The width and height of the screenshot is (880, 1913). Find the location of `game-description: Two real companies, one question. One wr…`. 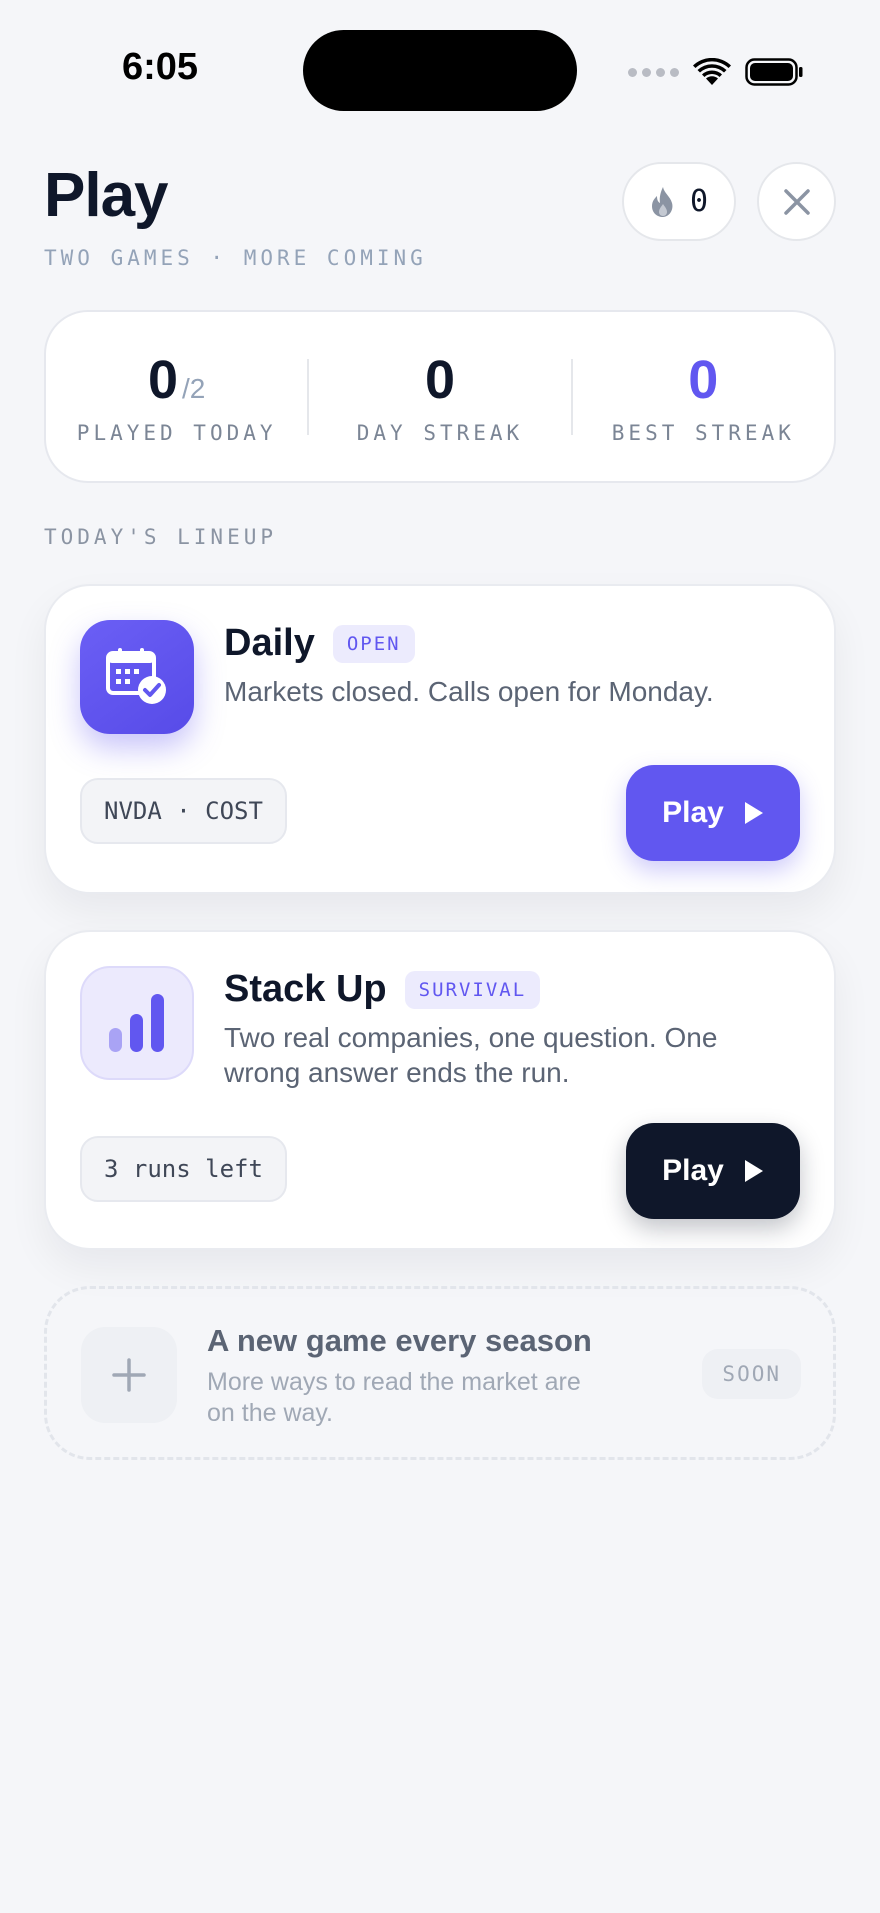

game-description: Two real companies, one question. One wr… is located at coordinates (471, 1055).